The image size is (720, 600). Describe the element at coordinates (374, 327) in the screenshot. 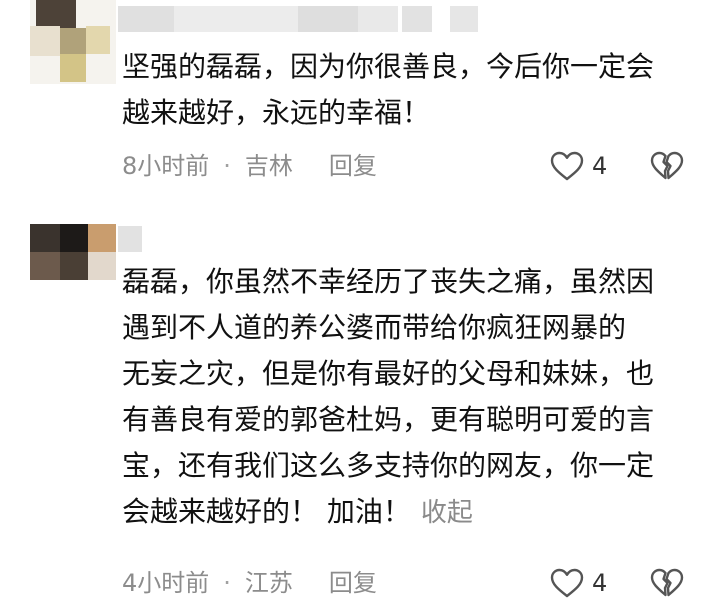

I see `comment-line: 遇到不人道的养公婆而带给你疯狂网暴的` at that location.